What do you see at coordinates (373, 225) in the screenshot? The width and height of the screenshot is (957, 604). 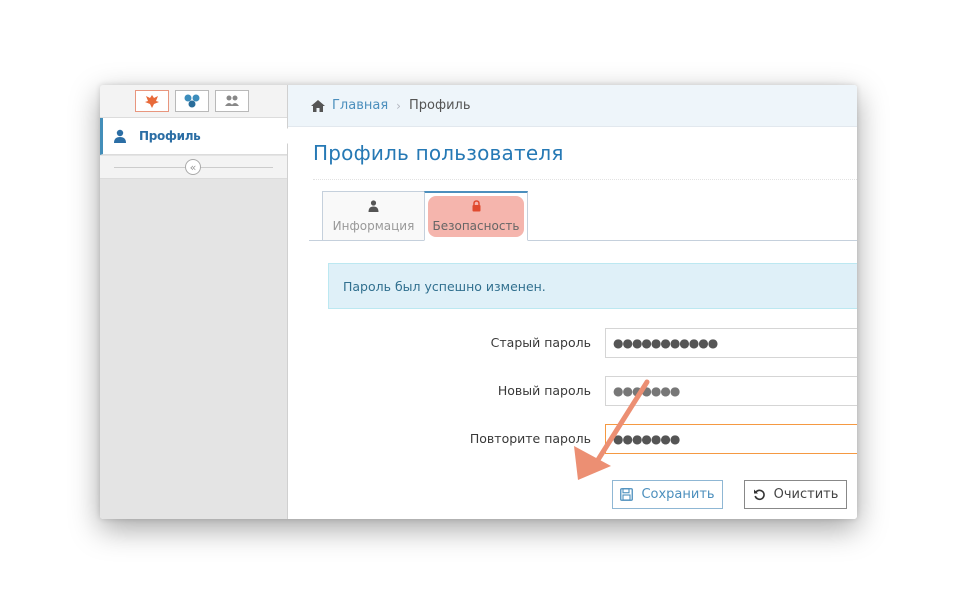 I see `tab-label: Информация` at bounding box center [373, 225].